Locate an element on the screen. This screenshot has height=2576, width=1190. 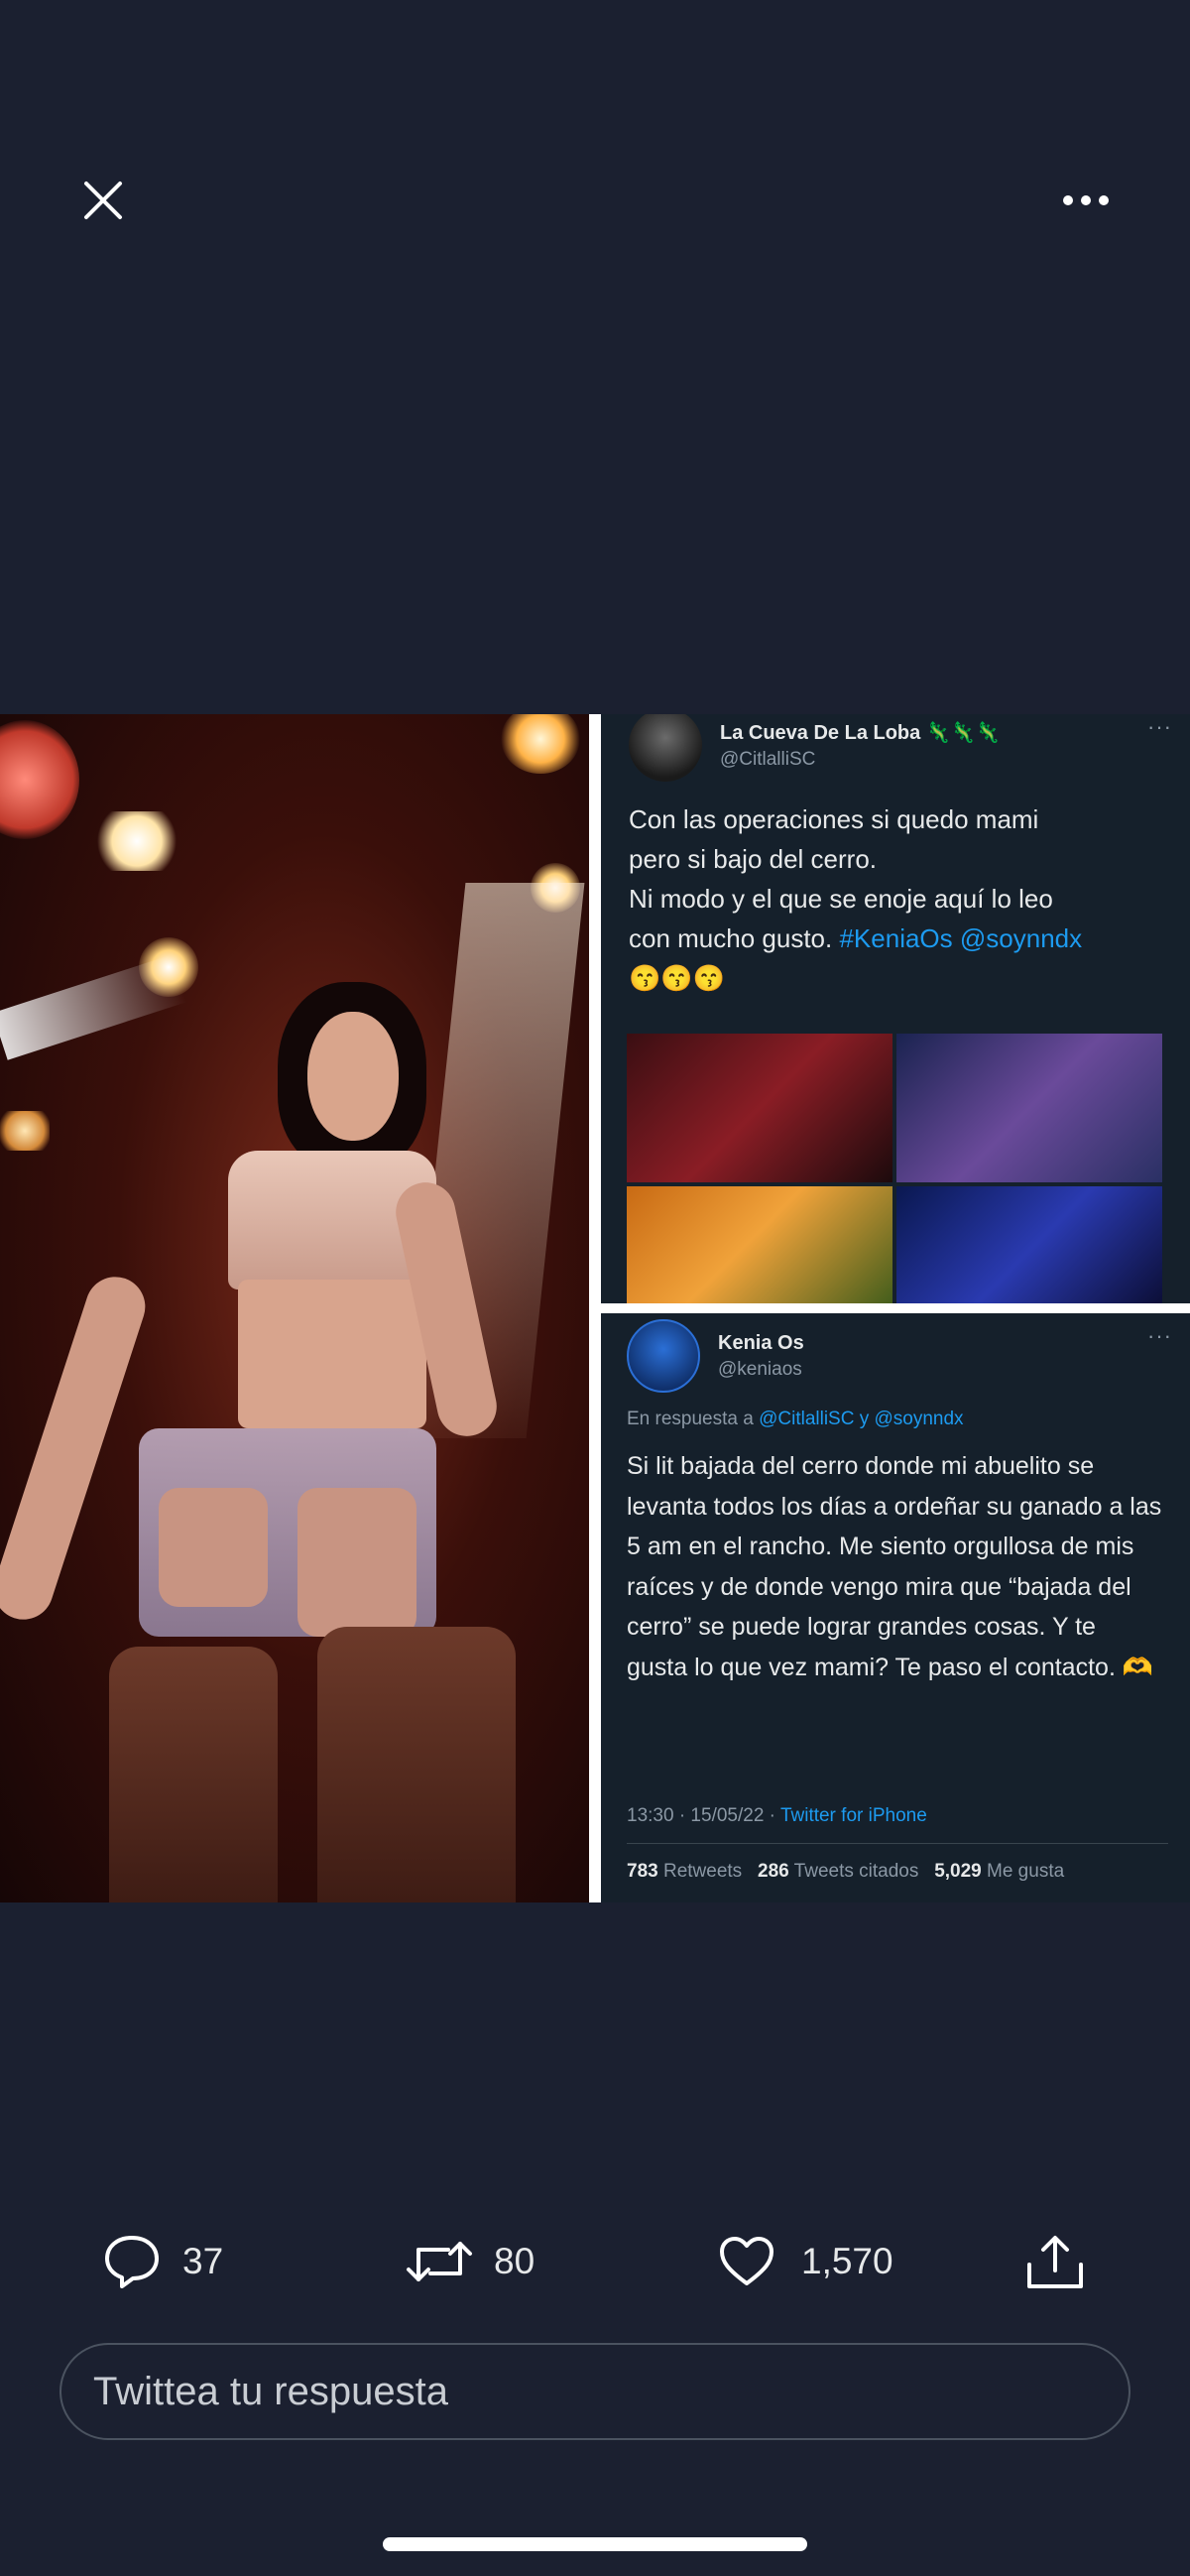
like-button: 1,570 is located at coordinates (805, 2261).